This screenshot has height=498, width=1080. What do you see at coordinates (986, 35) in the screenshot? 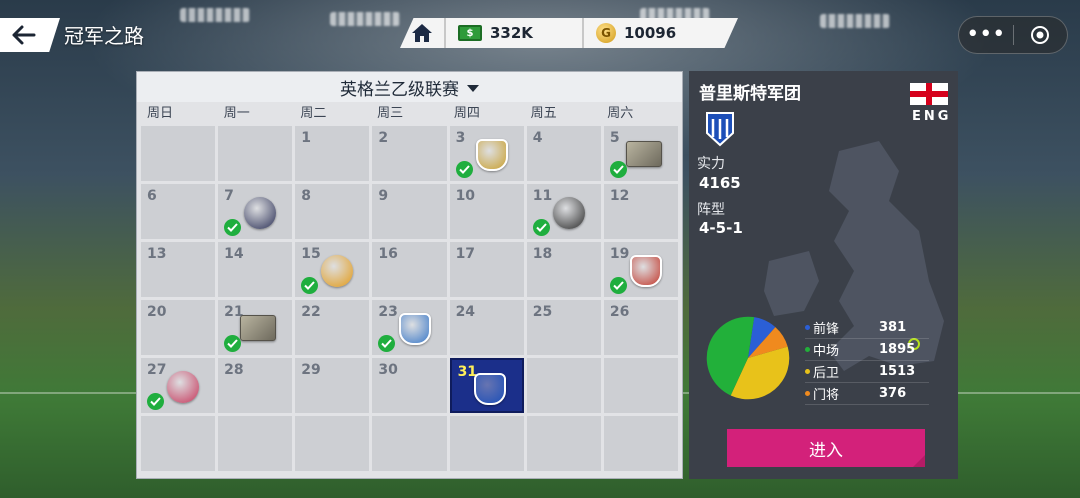
I see `more-options-icon: •••` at bounding box center [986, 35].